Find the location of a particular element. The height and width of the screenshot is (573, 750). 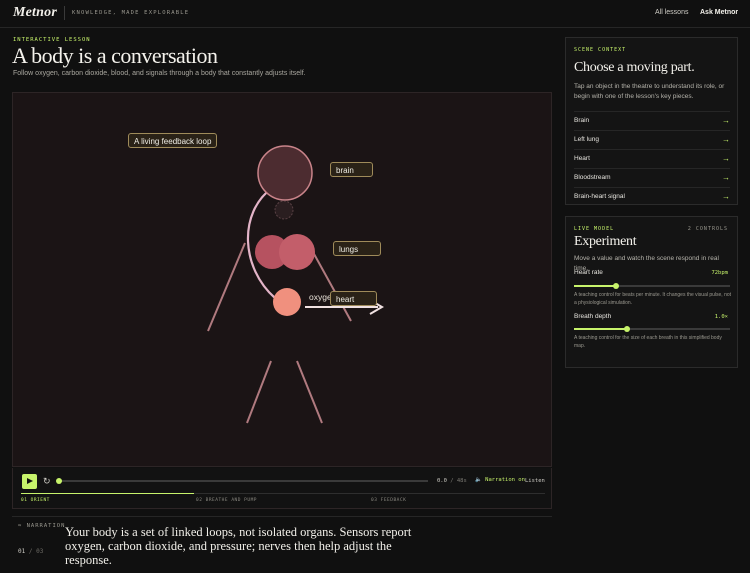

list-item-label: Heart is located at coordinates (582, 158).